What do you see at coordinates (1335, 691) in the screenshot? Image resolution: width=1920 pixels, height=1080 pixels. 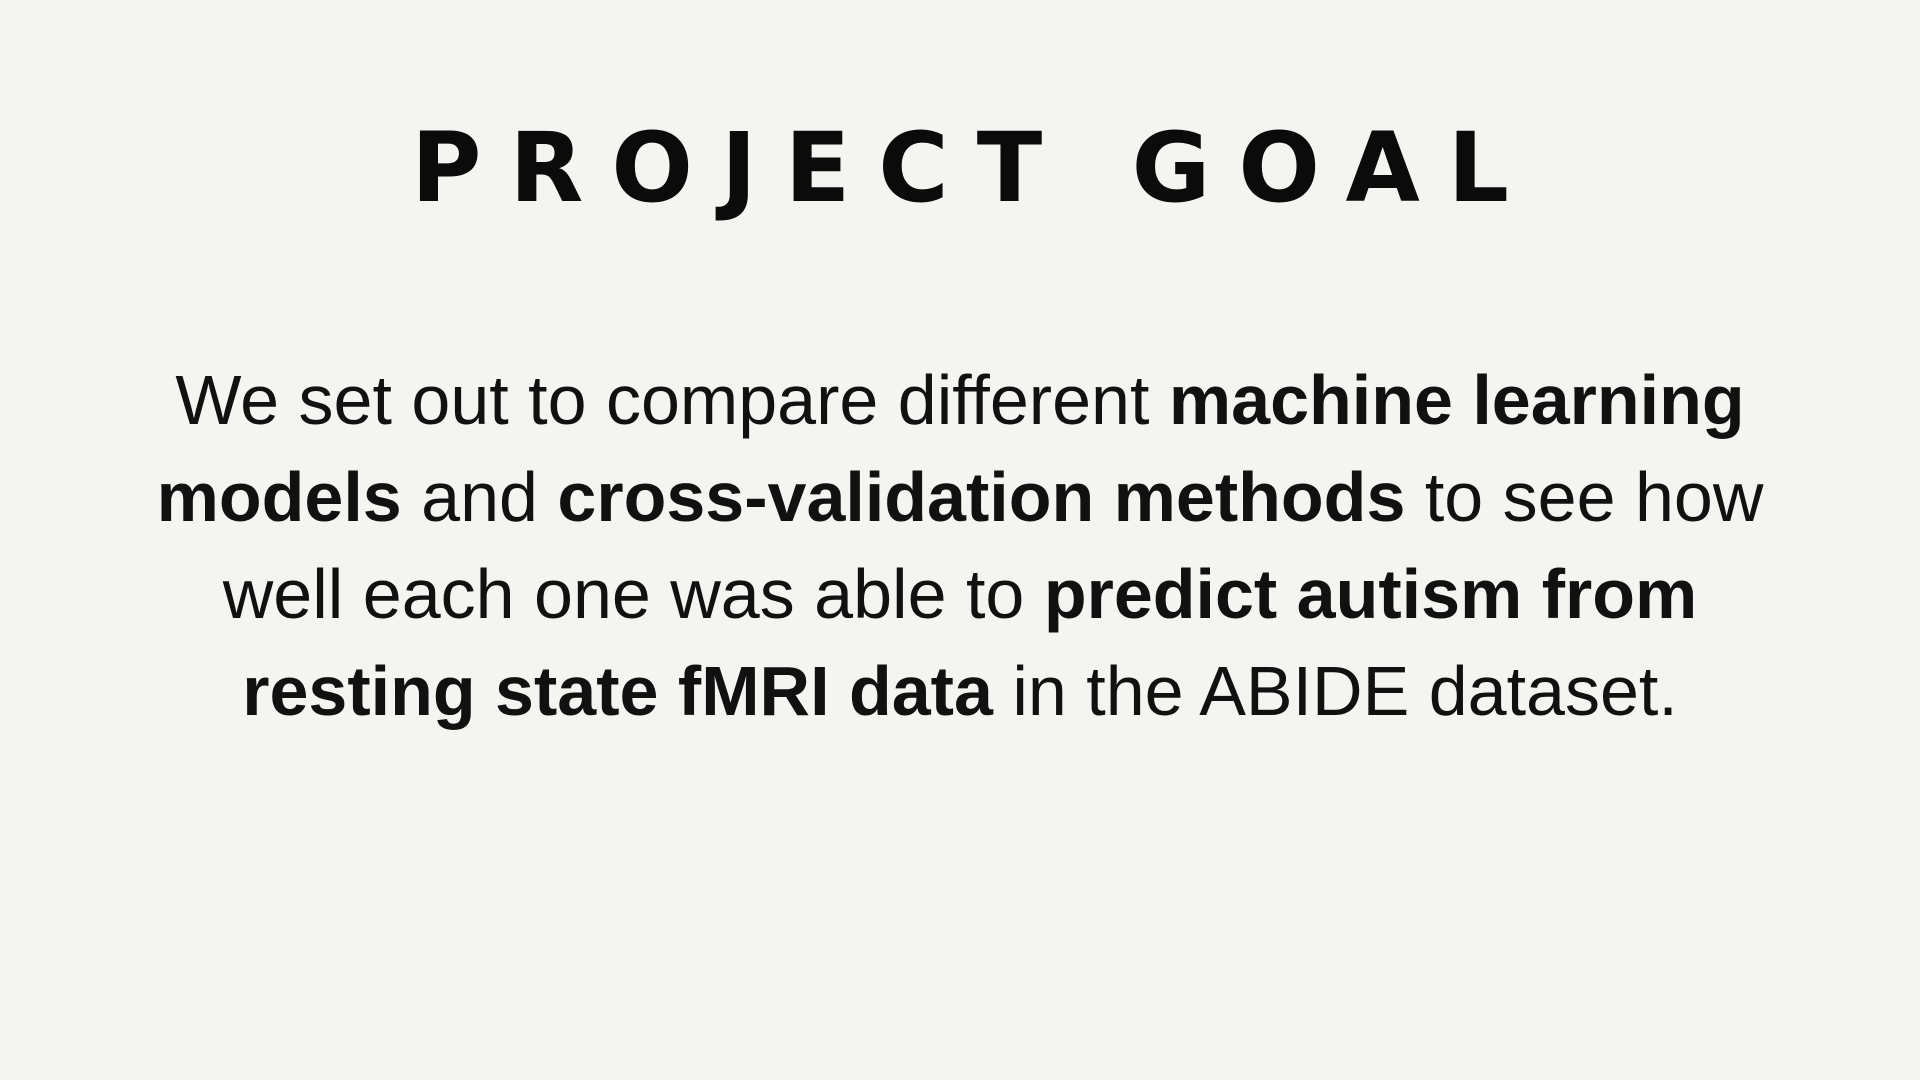 I see `body-text-segment: in the ABIDE dataset.` at bounding box center [1335, 691].